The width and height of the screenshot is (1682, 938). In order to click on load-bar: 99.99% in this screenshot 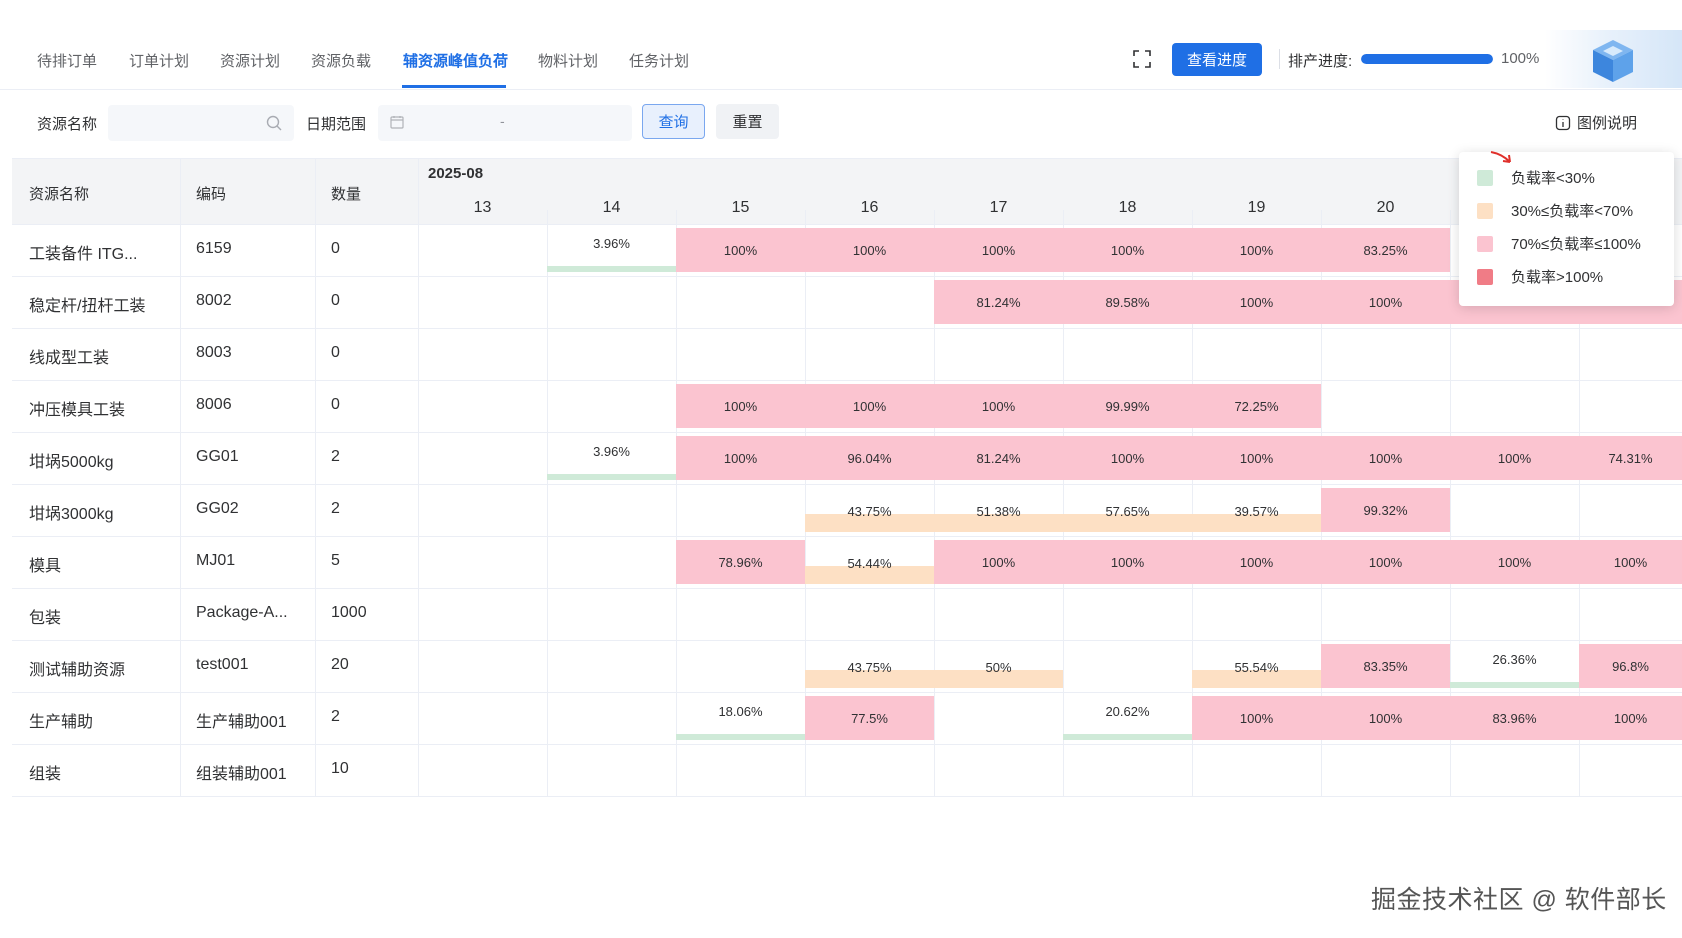, I will do `click(1127, 406)`.